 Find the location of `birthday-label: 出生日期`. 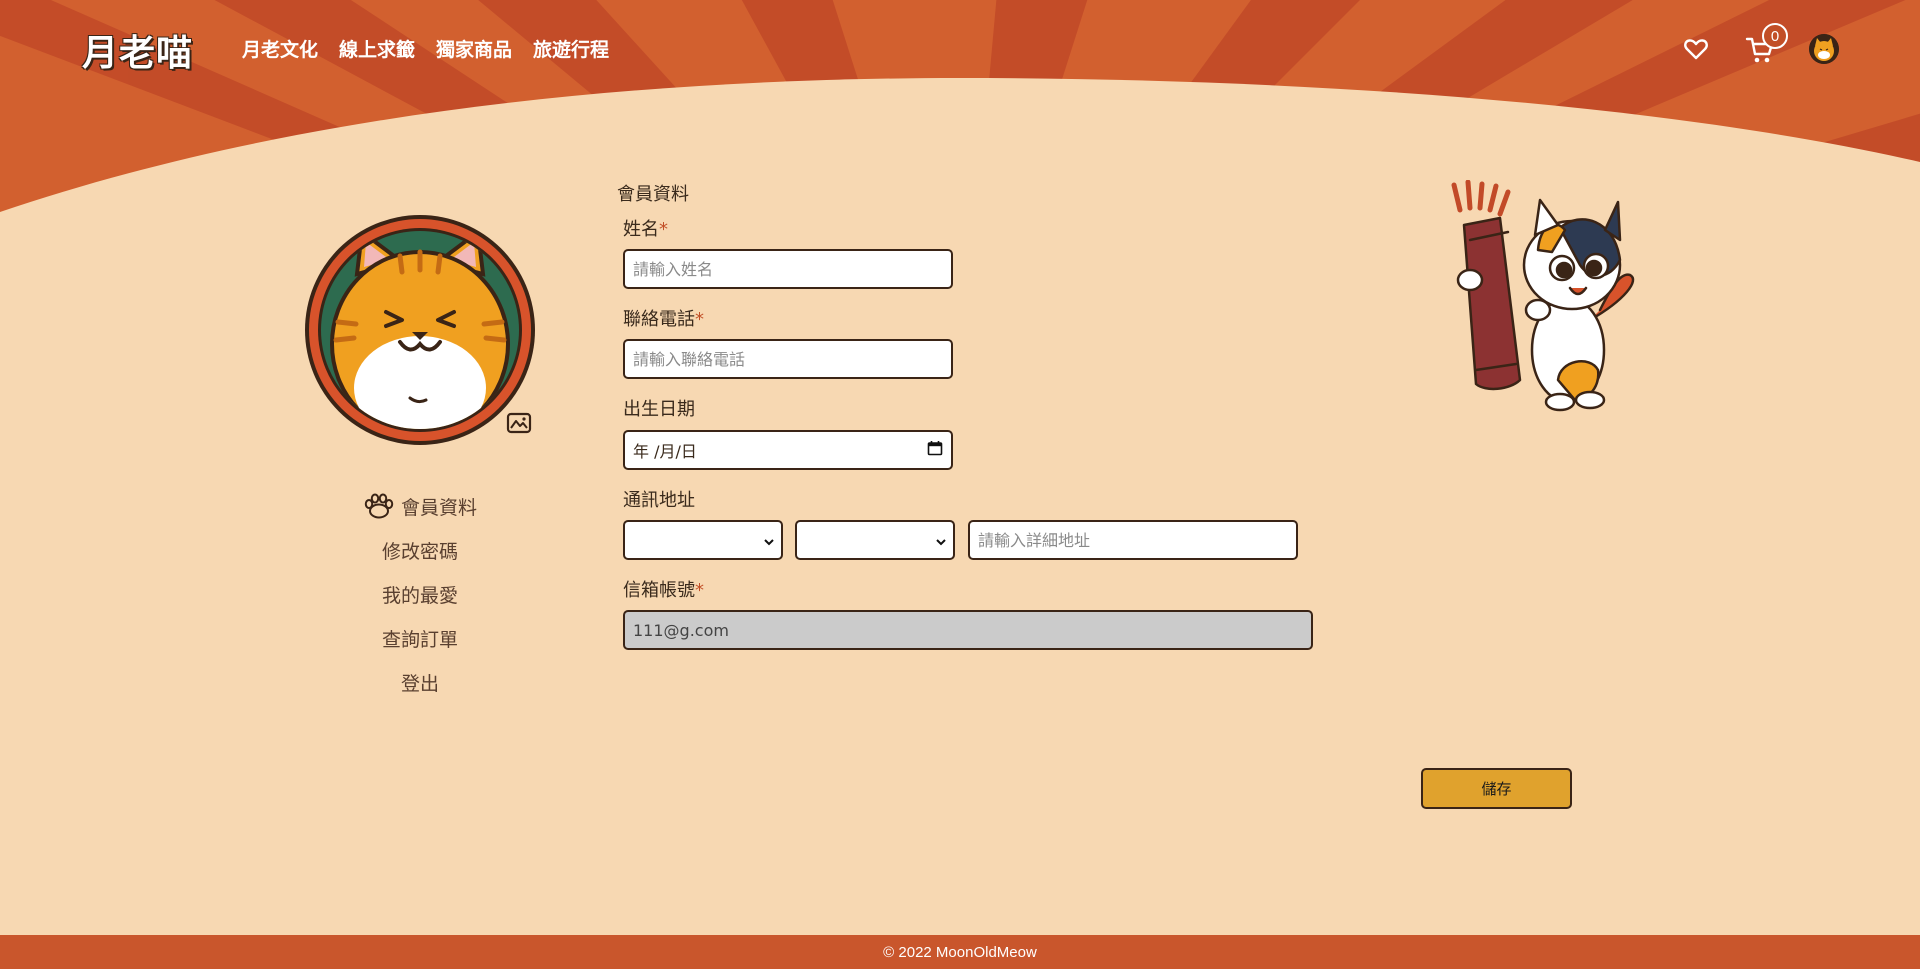

birthday-label: 出生日期 is located at coordinates (659, 409).